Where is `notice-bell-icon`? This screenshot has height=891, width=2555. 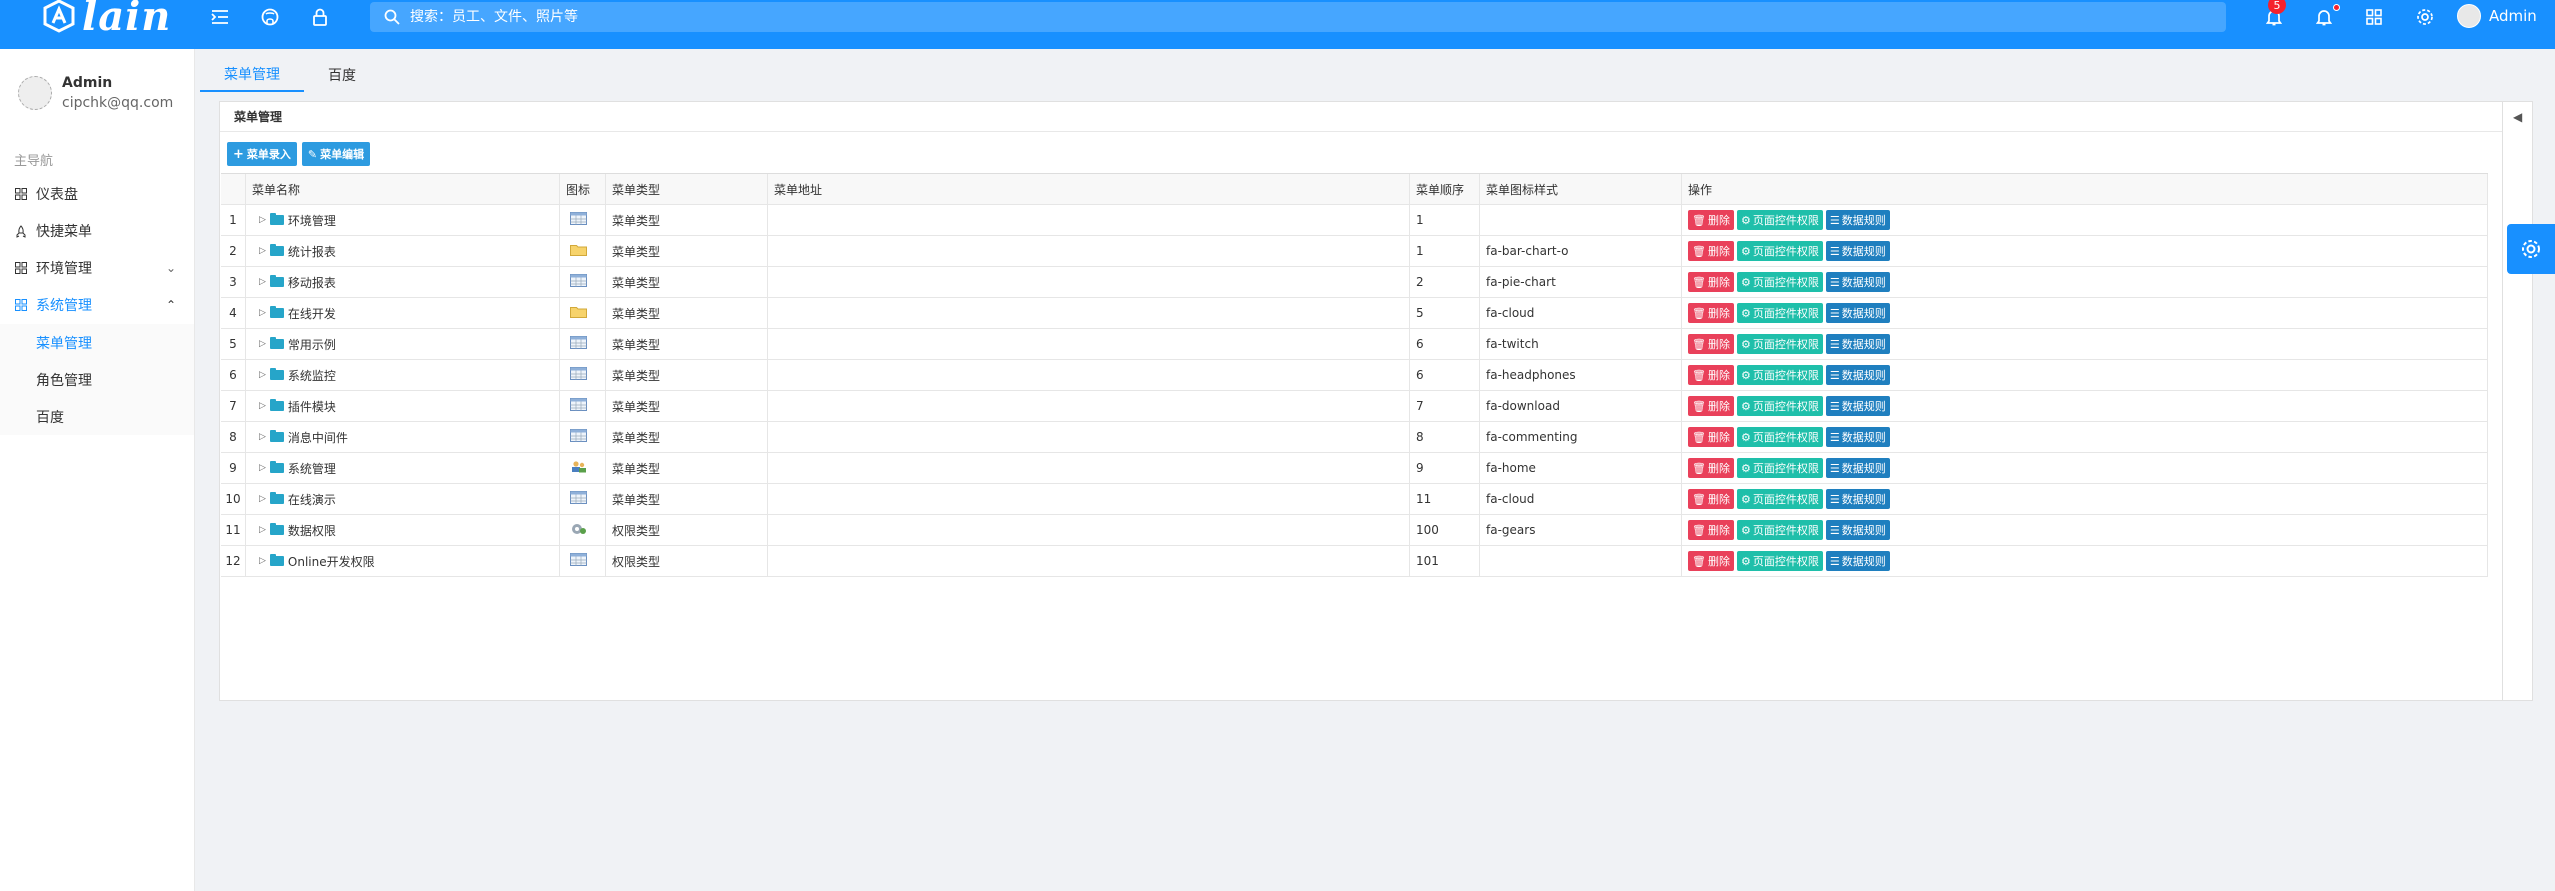
notice-bell-icon is located at coordinates (2324, 17).